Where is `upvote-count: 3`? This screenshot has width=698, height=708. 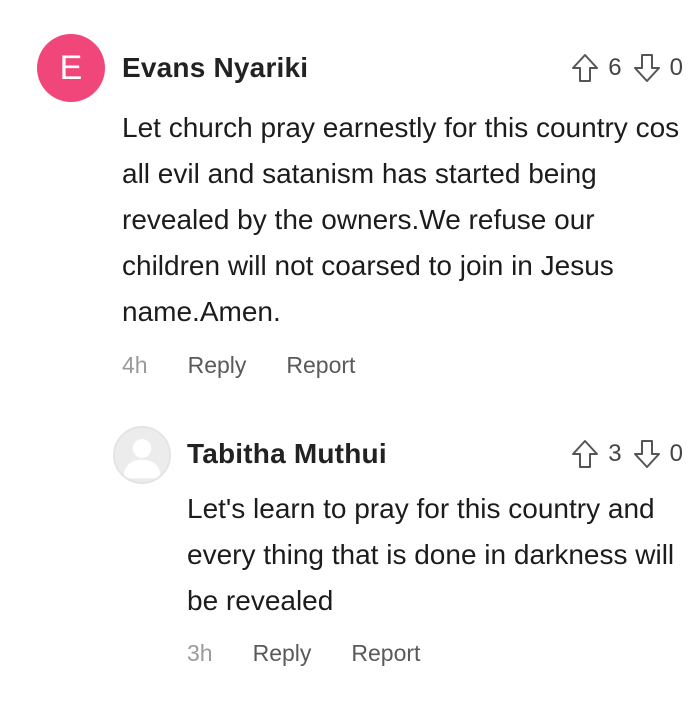 upvote-count: 3 is located at coordinates (615, 453).